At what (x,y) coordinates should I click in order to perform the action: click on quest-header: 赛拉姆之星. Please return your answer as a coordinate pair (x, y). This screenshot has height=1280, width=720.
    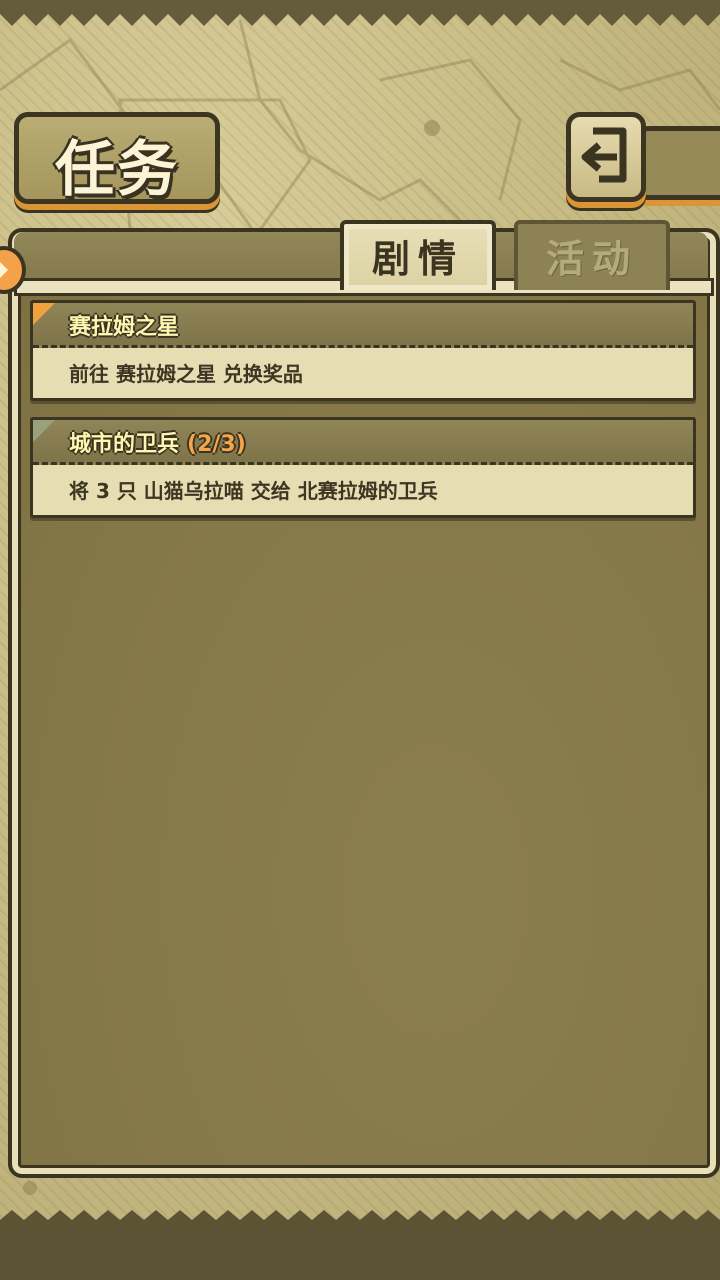
    Looking at the image, I should click on (363, 325).